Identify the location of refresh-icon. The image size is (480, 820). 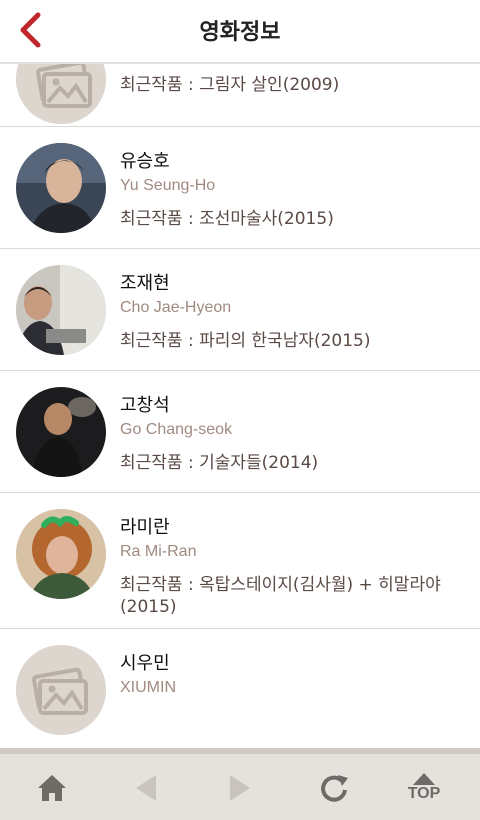
(334, 788).